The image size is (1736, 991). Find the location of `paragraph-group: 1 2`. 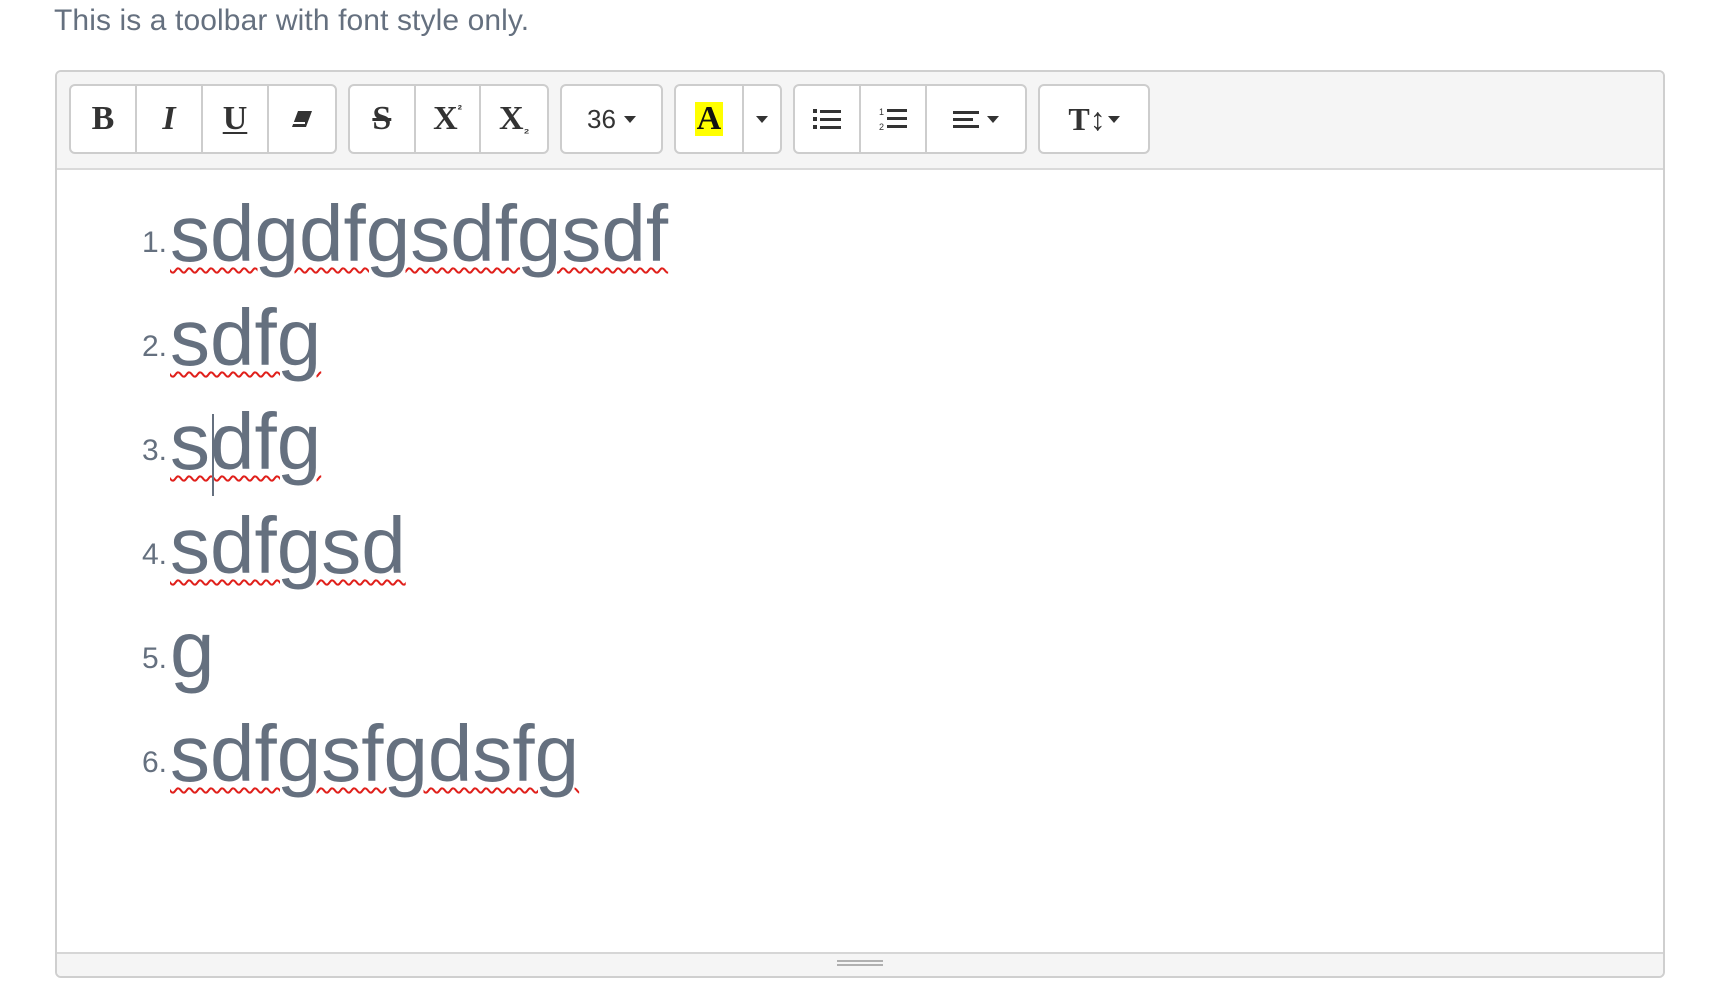

paragraph-group: 1 2 is located at coordinates (910, 119).